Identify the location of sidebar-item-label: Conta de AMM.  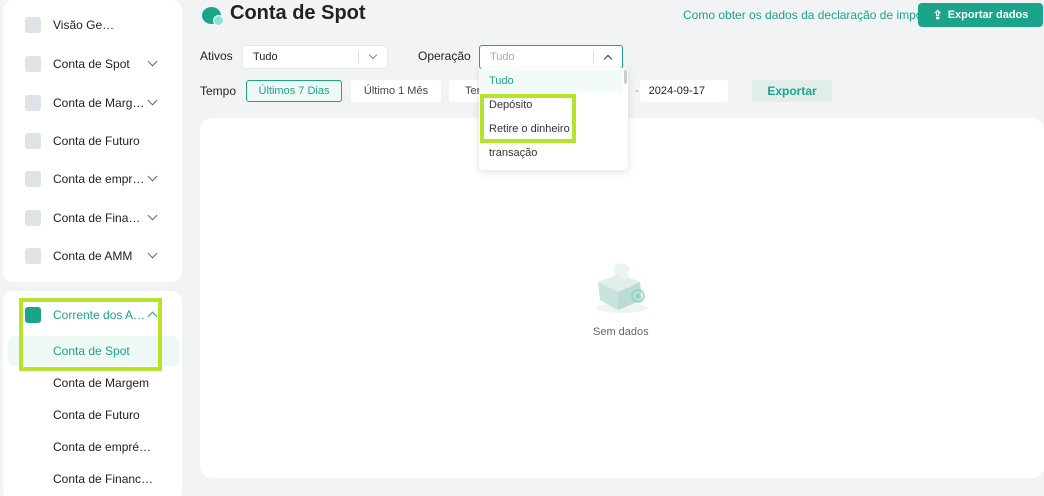
(93, 256).